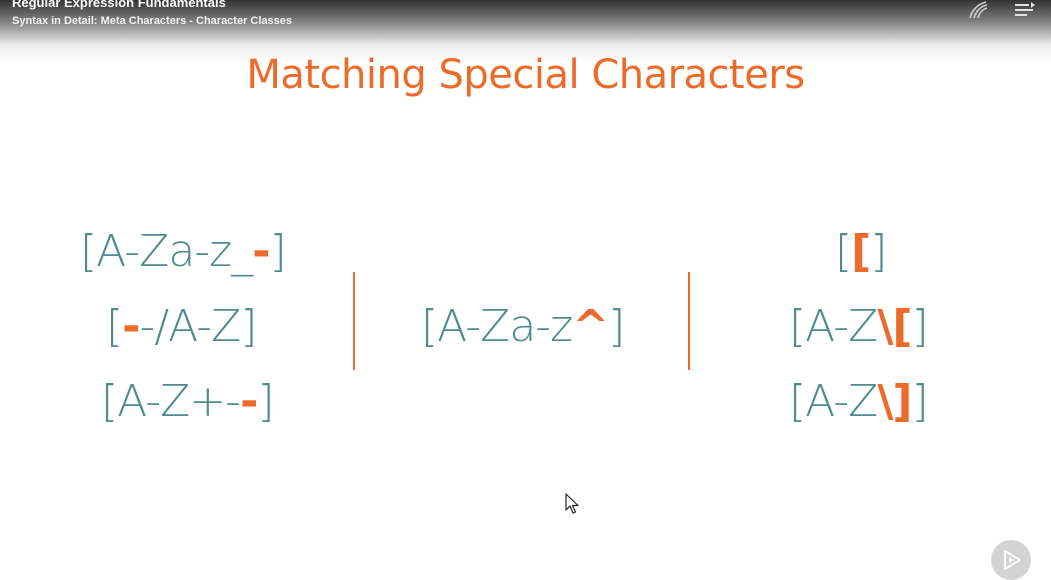  I want to click on expression-right-3: [A-Z\]], so click(859, 401).